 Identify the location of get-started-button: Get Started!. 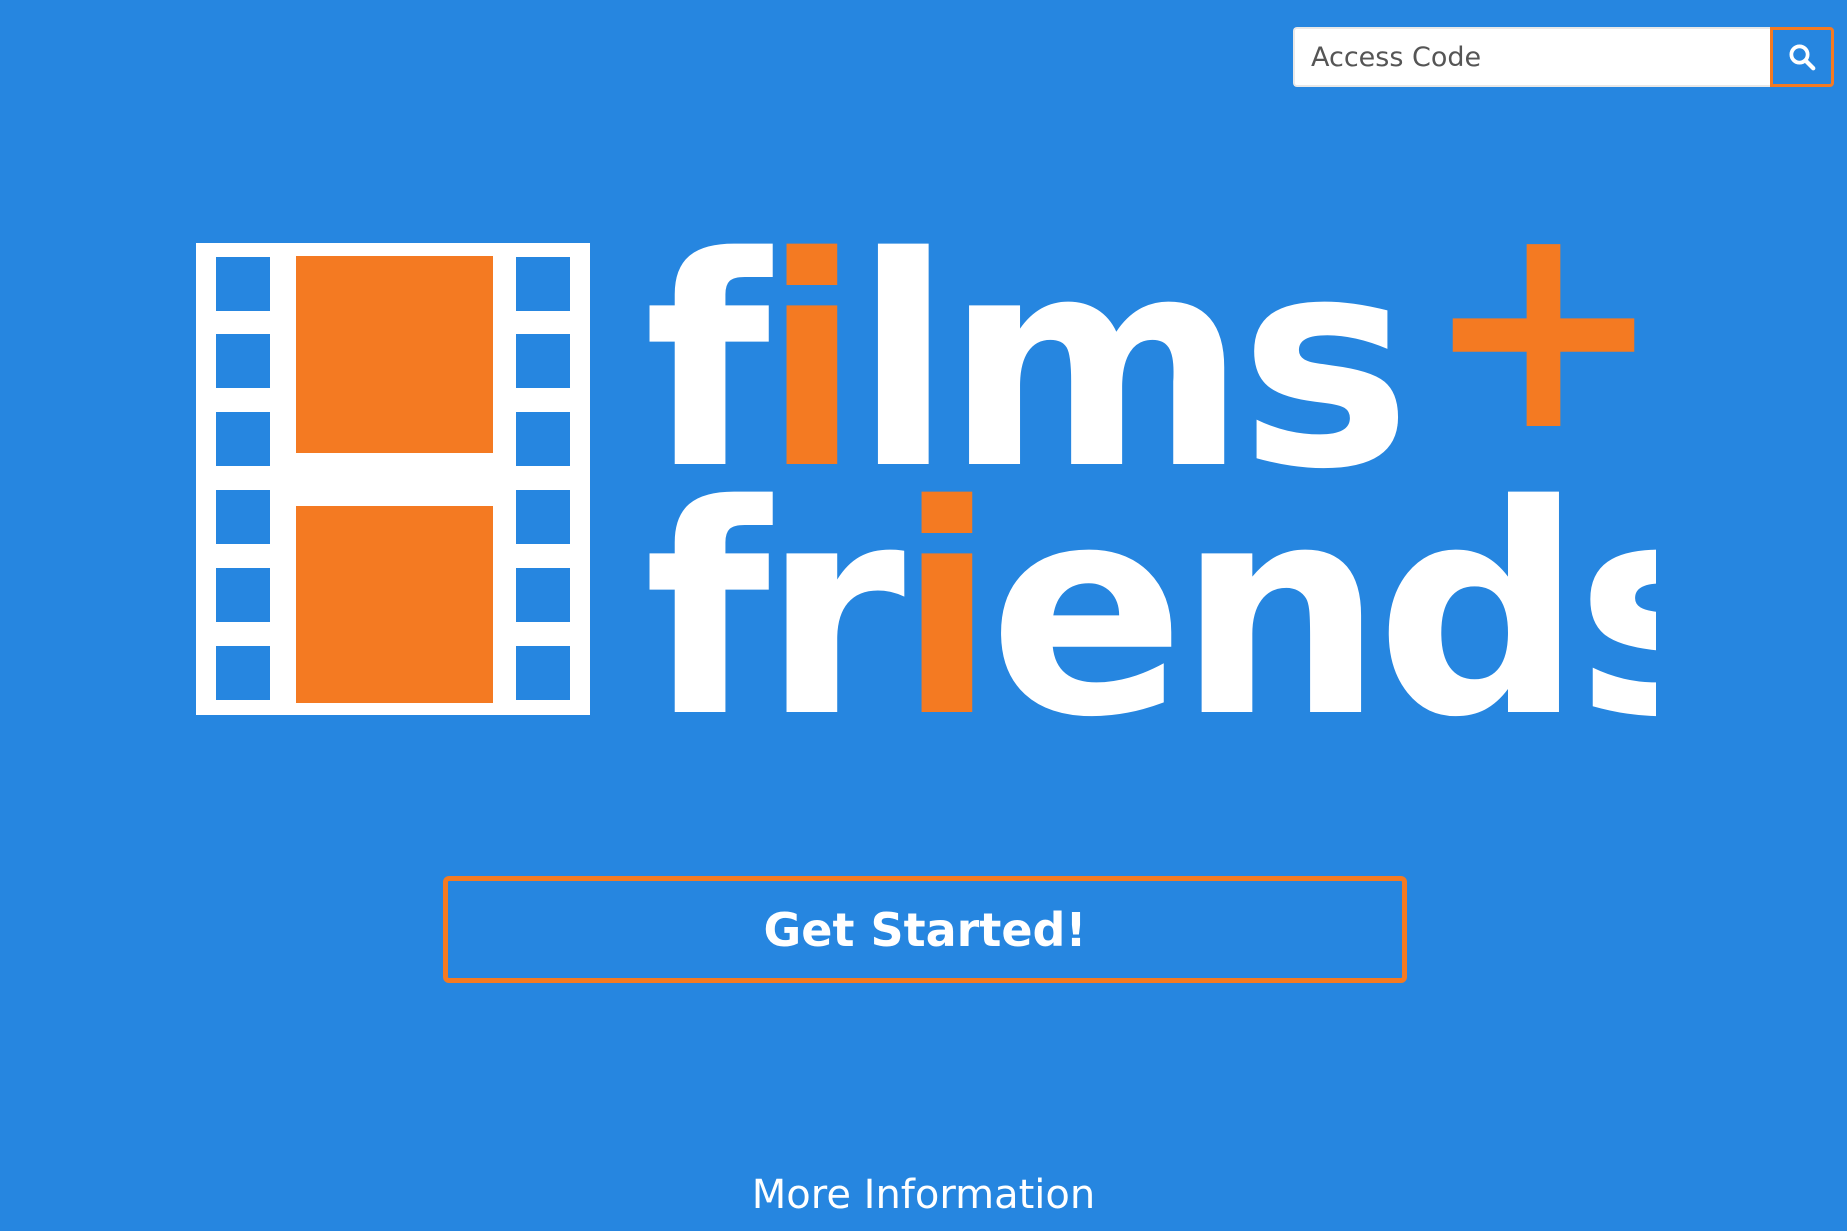
(925, 929).